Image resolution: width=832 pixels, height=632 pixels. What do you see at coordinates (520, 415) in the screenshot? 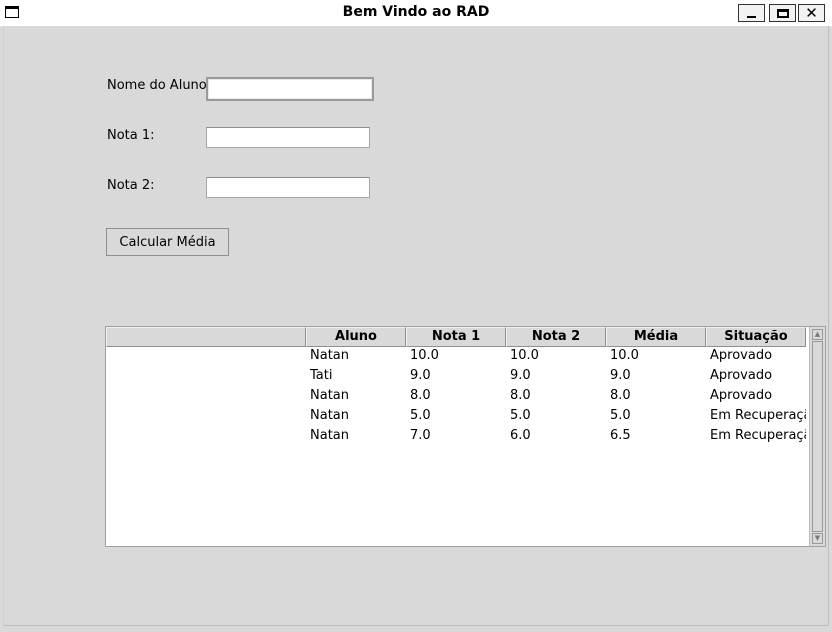
I see `table-cell-nota2: 5.0` at bounding box center [520, 415].